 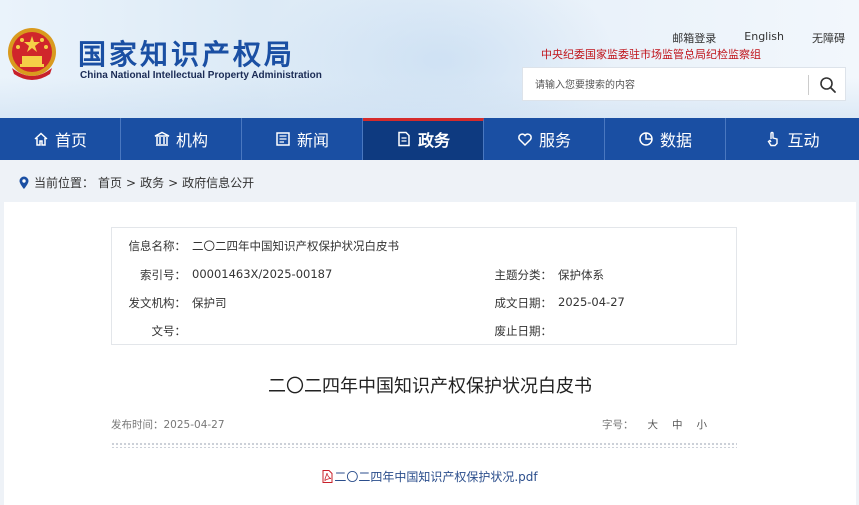 I want to click on pie-chart-icon, so click(x=646, y=139).